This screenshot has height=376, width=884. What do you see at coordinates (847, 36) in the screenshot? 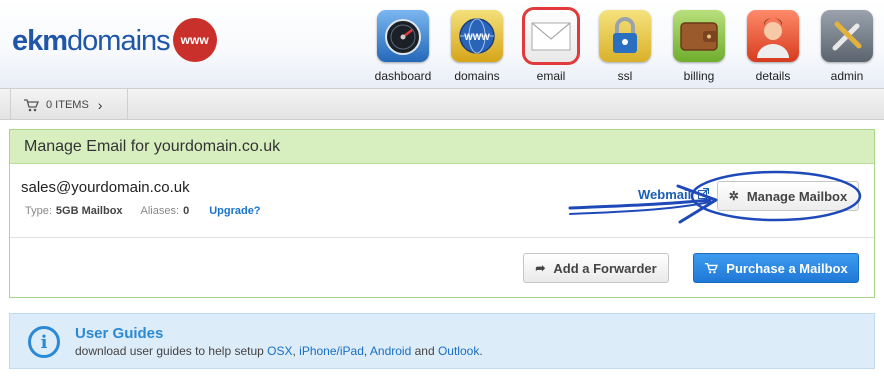
I see `wrench-screwdriver-icon` at bounding box center [847, 36].